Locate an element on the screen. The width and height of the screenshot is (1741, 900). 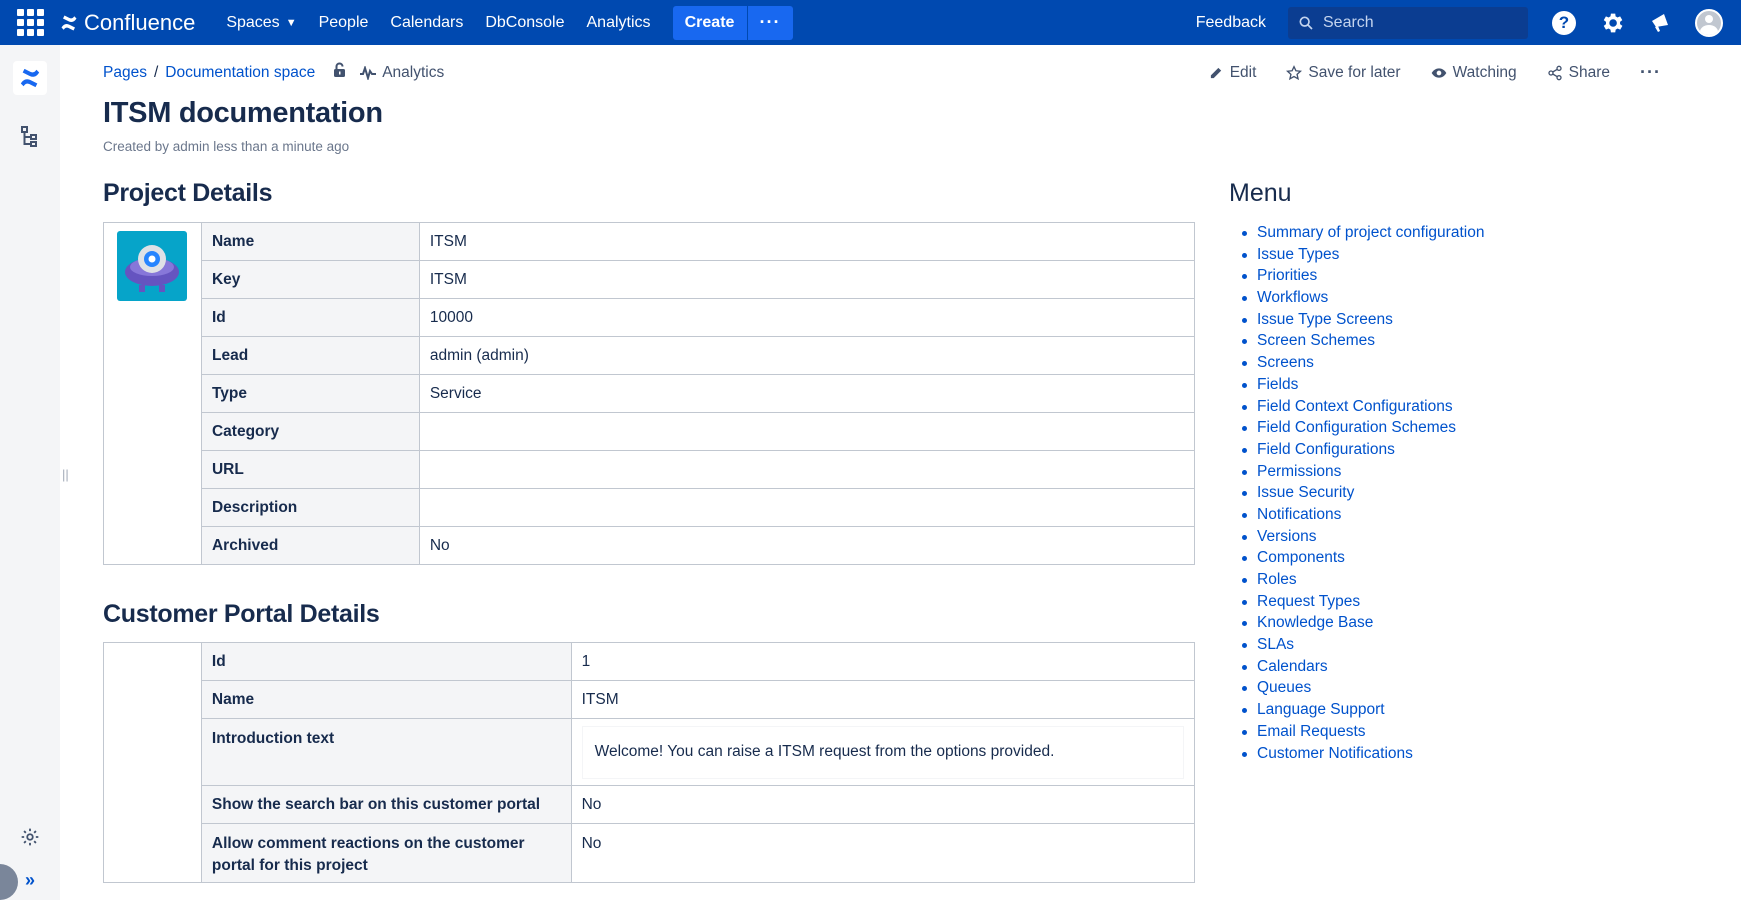
table-row: Category is located at coordinates (650, 431).